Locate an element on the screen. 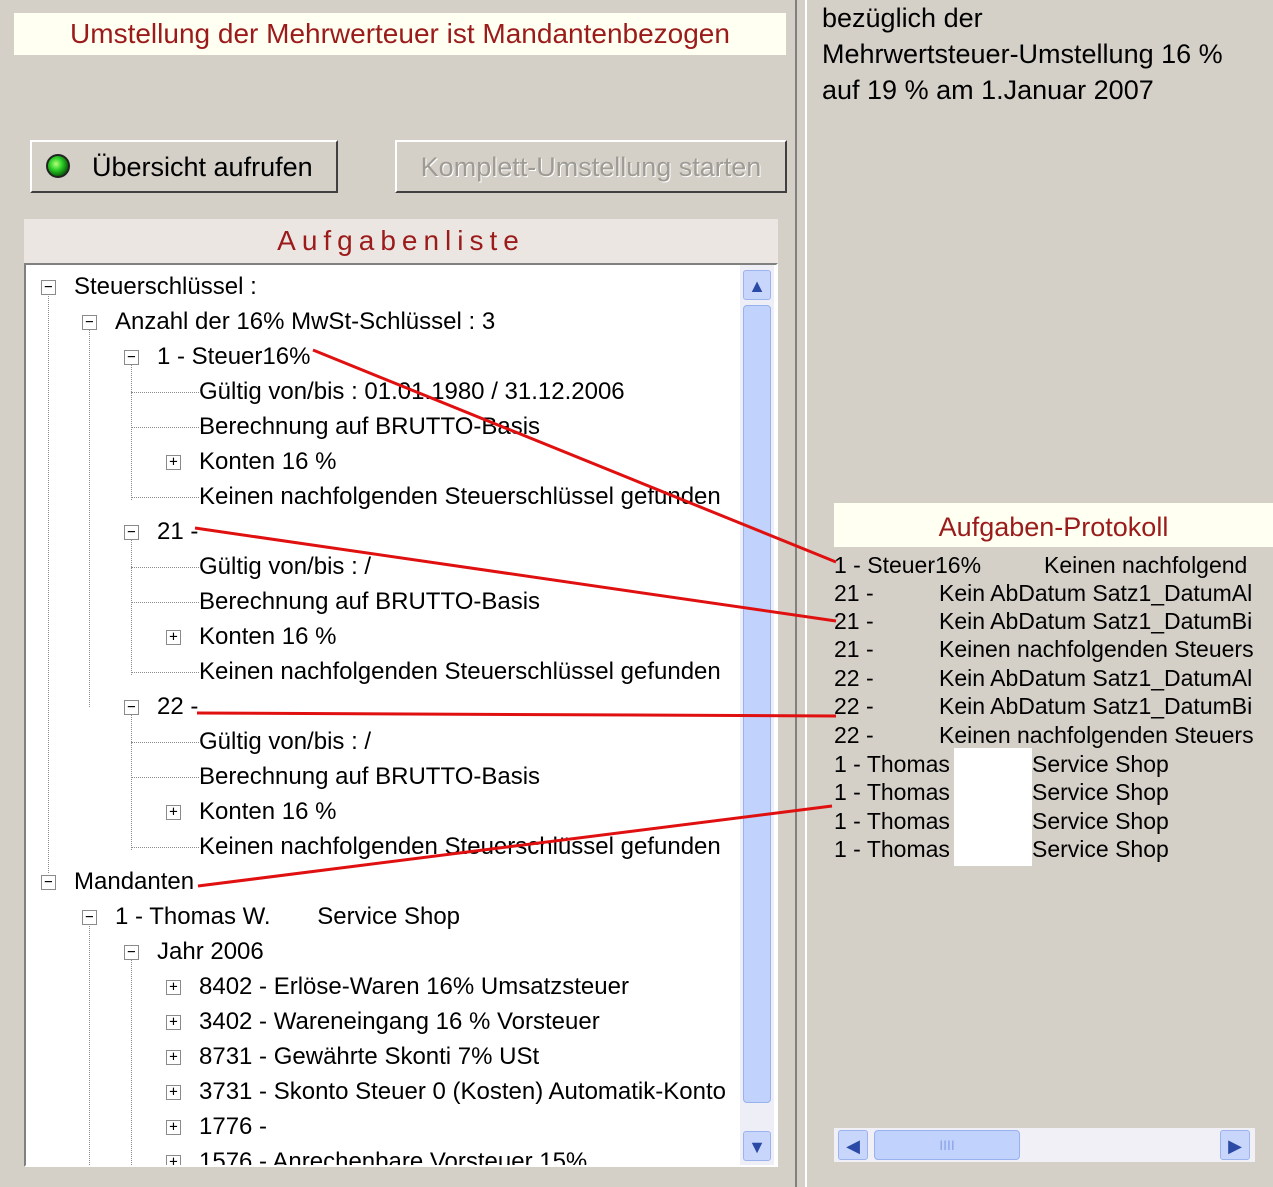 The height and width of the screenshot is (1187, 1273). chevron-up-icon: ▲ is located at coordinates (757, 285).